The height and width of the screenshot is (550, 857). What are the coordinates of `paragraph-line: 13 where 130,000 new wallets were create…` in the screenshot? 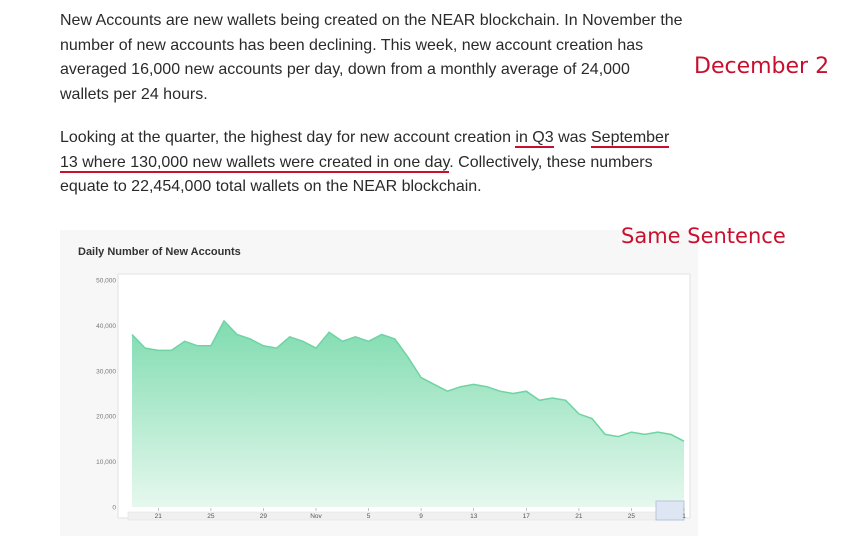 It's located at (390, 163).